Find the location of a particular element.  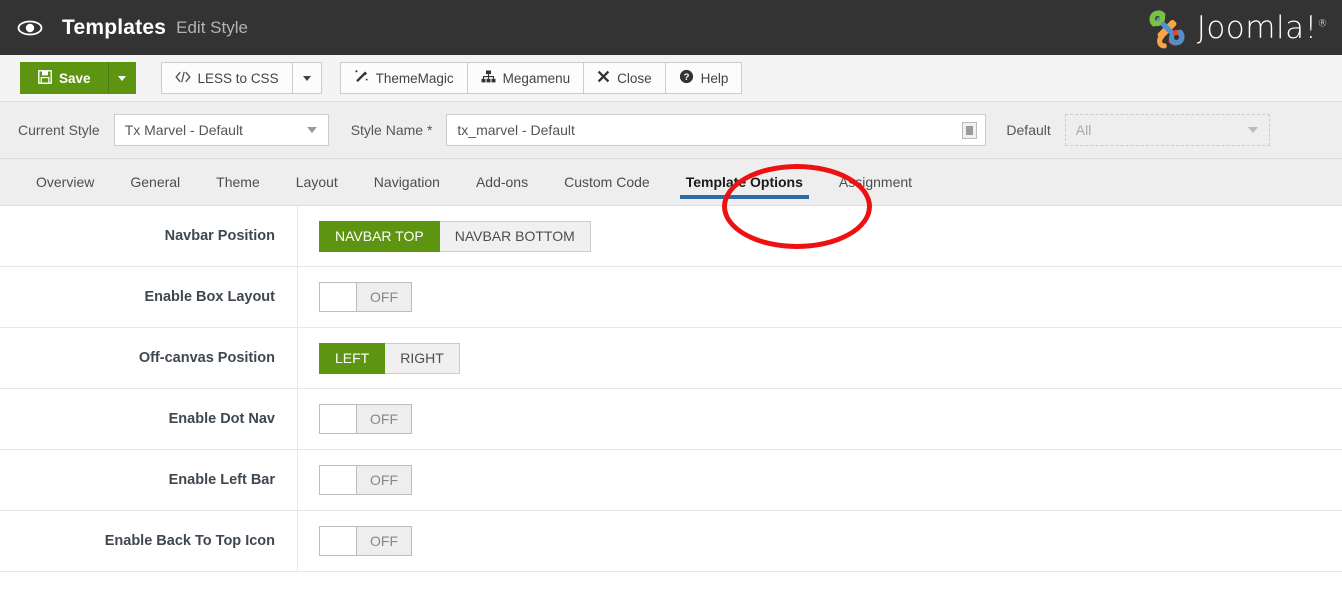

off-canvas-left-option: LEFT is located at coordinates (352, 358).